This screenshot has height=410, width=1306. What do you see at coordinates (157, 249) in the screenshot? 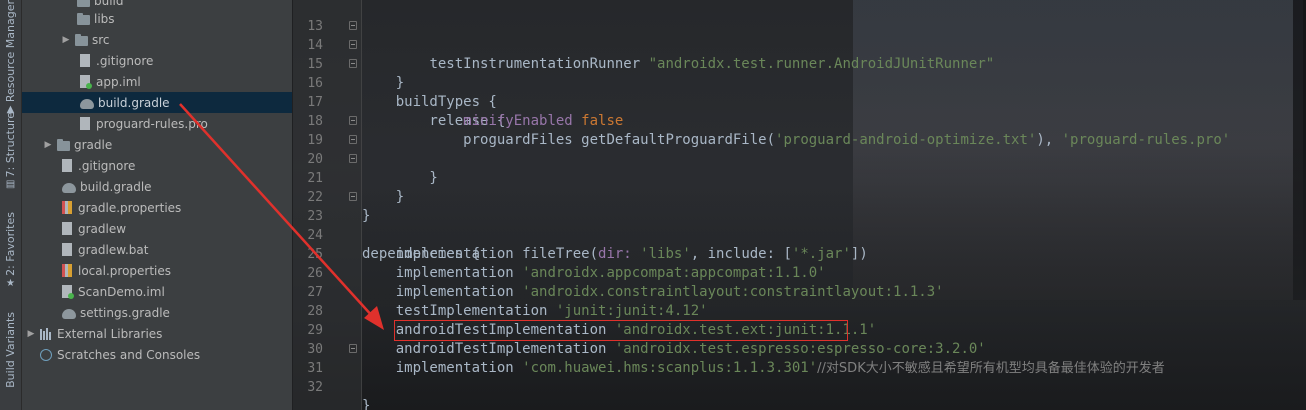
I see `tree-item-gradlew-bat: gradlew.bat` at bounding box center [157, 249].